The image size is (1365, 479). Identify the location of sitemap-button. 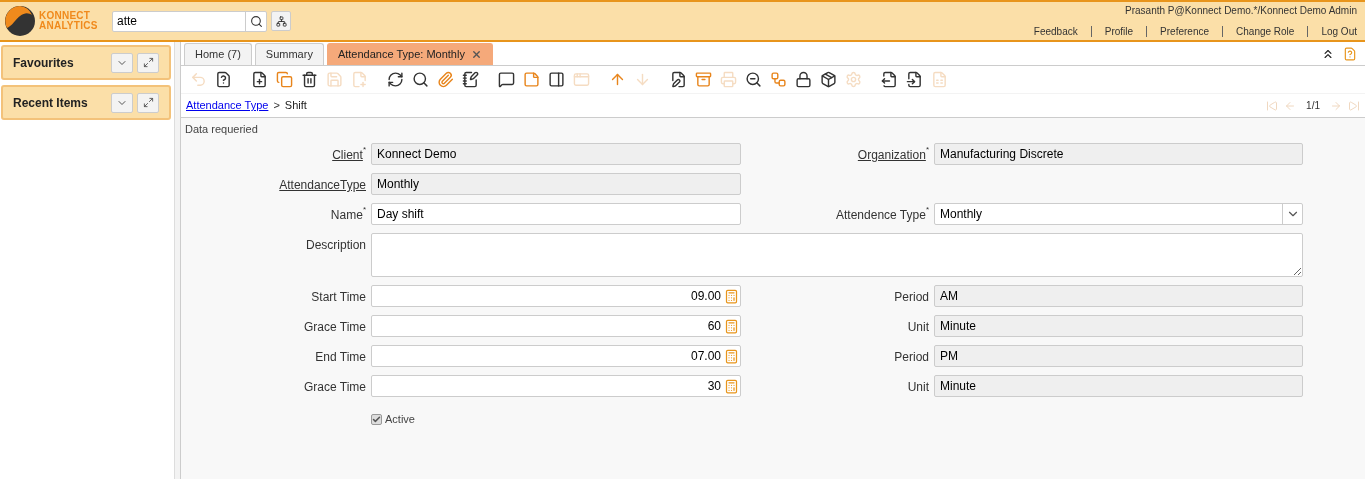
(281, 21).